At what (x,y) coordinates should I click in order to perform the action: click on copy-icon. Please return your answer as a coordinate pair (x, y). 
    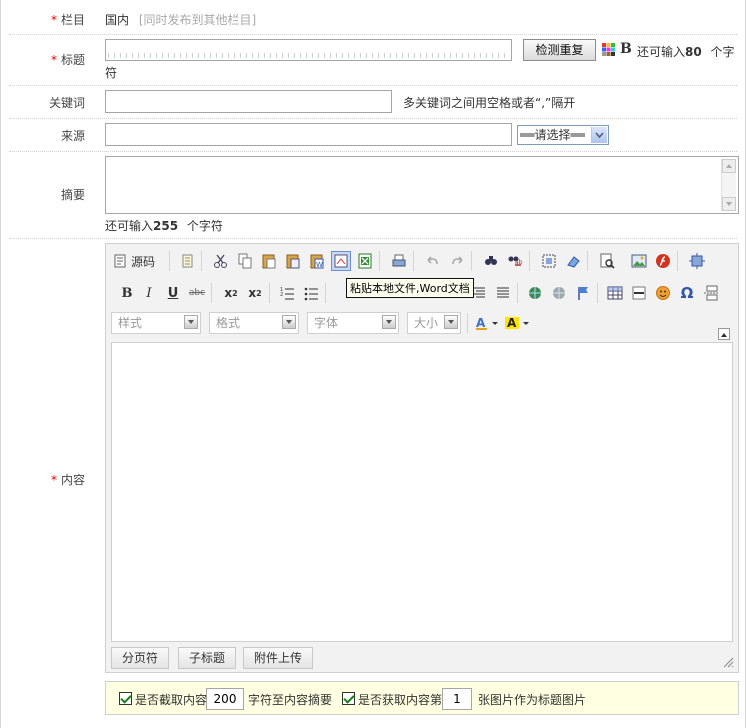
    Looking at the image, I should click on (245, 261).